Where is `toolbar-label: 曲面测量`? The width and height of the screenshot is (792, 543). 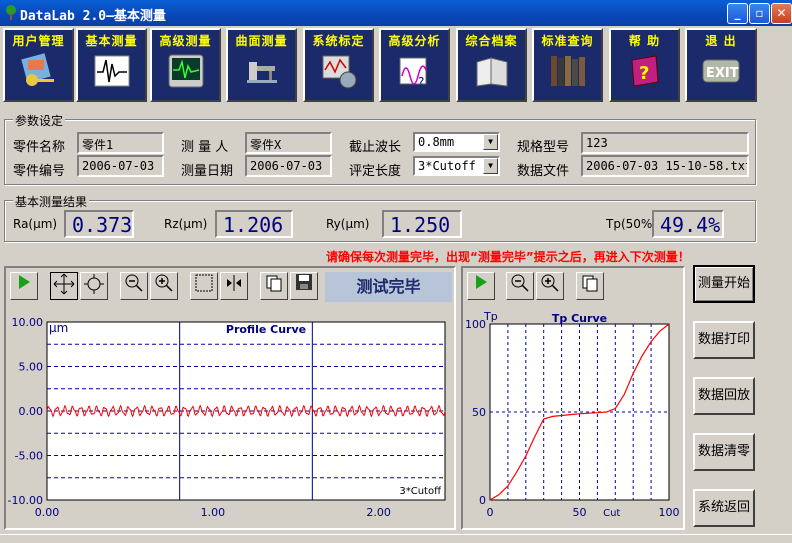
toolbar-label: 曲面测量 is located at coordinates (261, 41).